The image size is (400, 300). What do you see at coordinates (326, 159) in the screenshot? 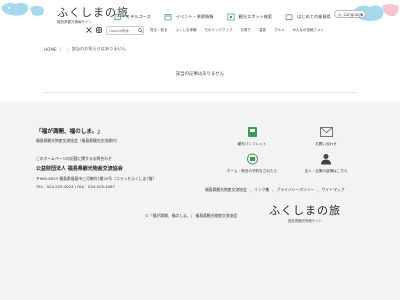
I see `person-icon` at bounding box center [326, 159].